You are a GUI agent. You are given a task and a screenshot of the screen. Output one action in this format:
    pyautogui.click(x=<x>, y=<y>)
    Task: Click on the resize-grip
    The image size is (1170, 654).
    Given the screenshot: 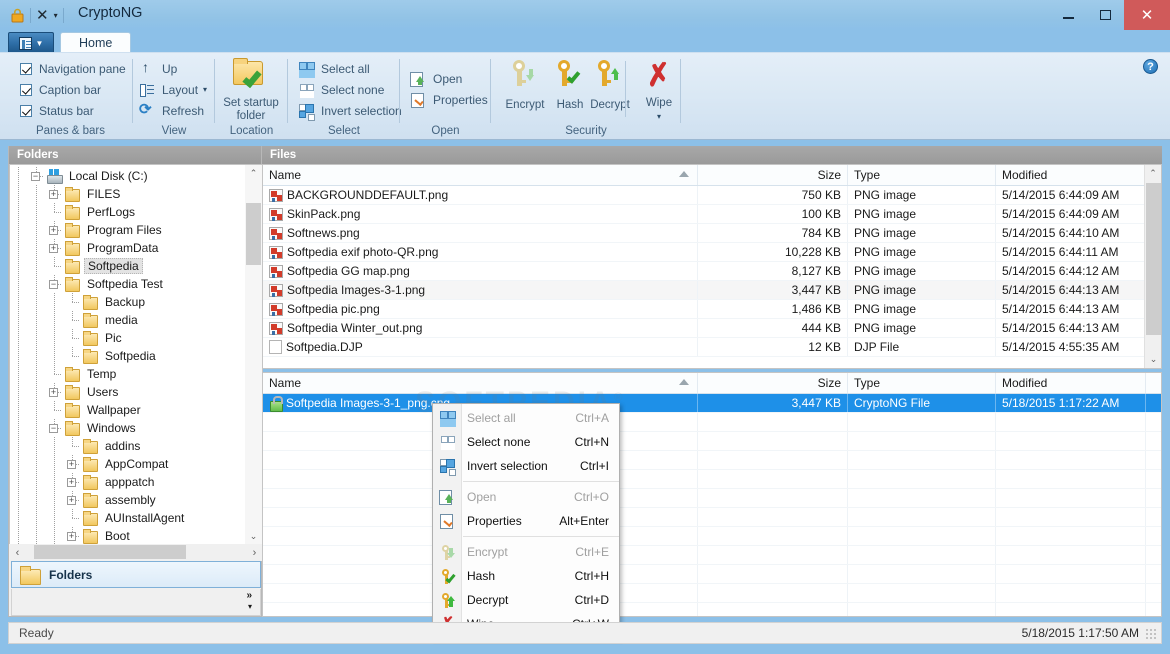 What is the action you would take?
    pyautogui.click(x=1151, y=634)
    